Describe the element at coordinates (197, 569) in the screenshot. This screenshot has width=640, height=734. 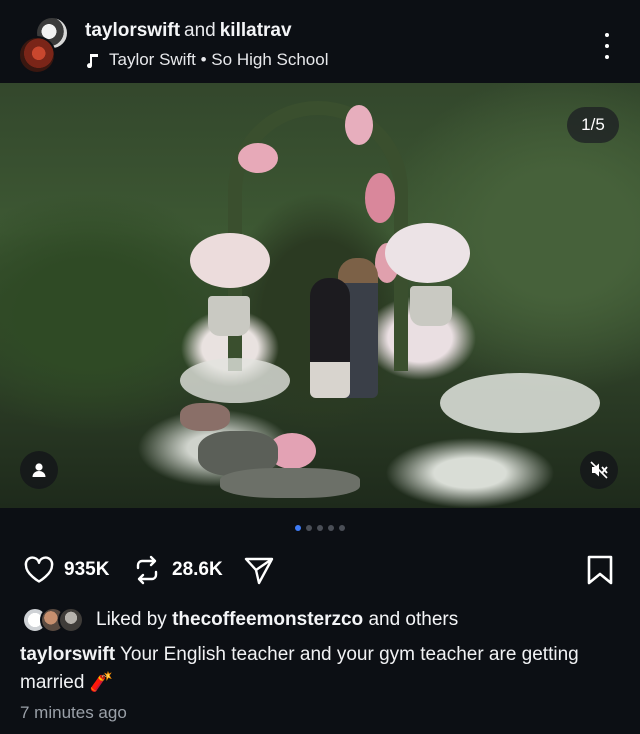
I see `repost-count: 28.6K` at that location.